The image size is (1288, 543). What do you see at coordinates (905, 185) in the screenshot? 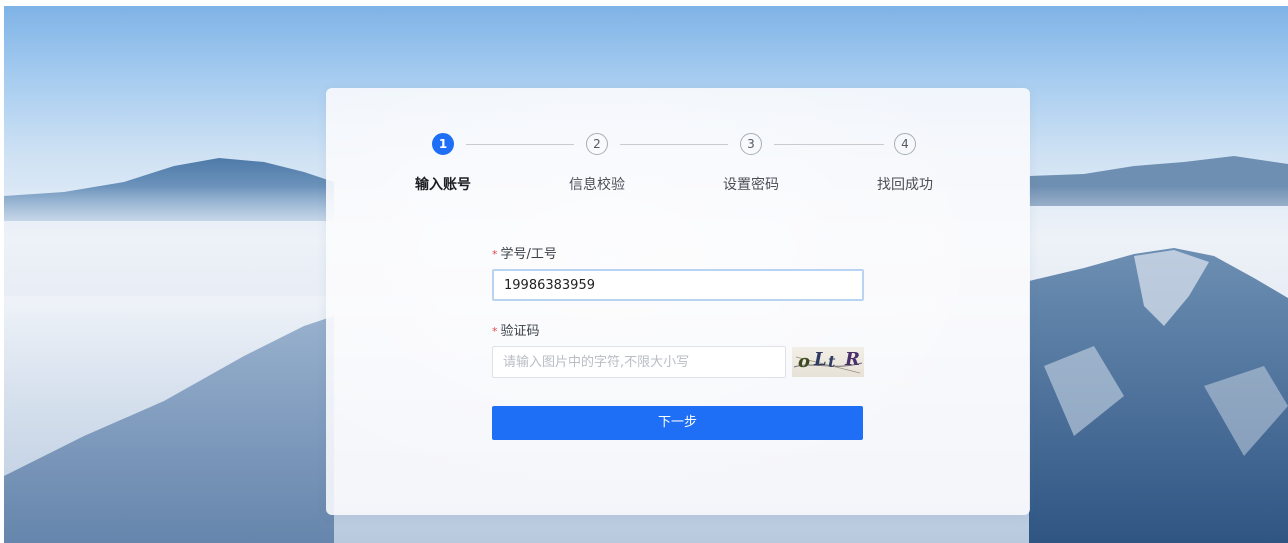
I see `step-4-label: 找回成功` at bounding box center [905, 185].